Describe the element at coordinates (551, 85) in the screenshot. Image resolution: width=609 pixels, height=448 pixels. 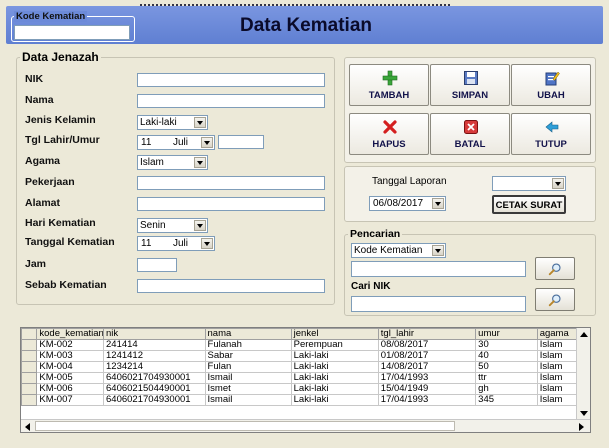
I see `ubah-button: UBAH` at that location.